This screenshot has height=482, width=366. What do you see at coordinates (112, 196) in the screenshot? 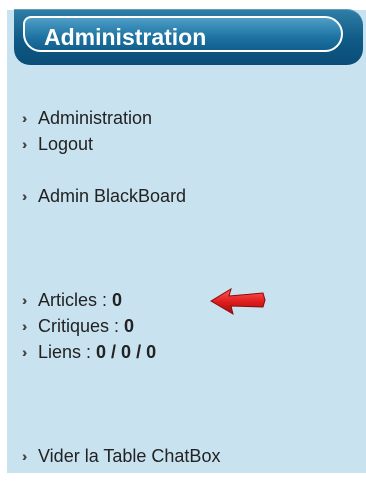
I see `menu-item-label: Admin BlackBoard` at bounding box center [112, 196].